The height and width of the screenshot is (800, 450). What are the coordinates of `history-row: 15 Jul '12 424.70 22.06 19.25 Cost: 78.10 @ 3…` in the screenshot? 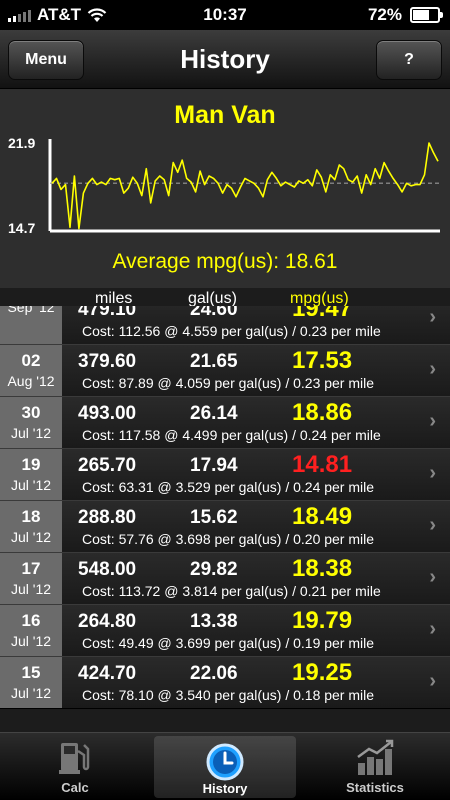 It's located at (225, 682).